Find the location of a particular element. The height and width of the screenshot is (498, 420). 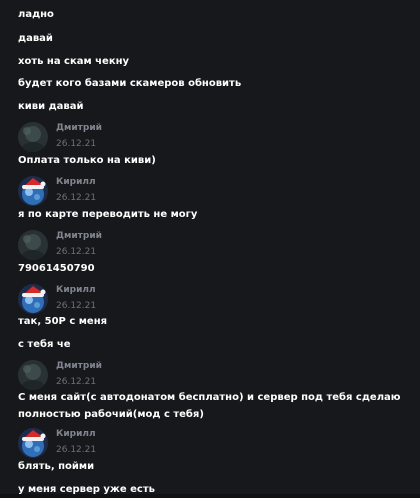

message-text: блять, пойми is located at coordinates (56, 466).